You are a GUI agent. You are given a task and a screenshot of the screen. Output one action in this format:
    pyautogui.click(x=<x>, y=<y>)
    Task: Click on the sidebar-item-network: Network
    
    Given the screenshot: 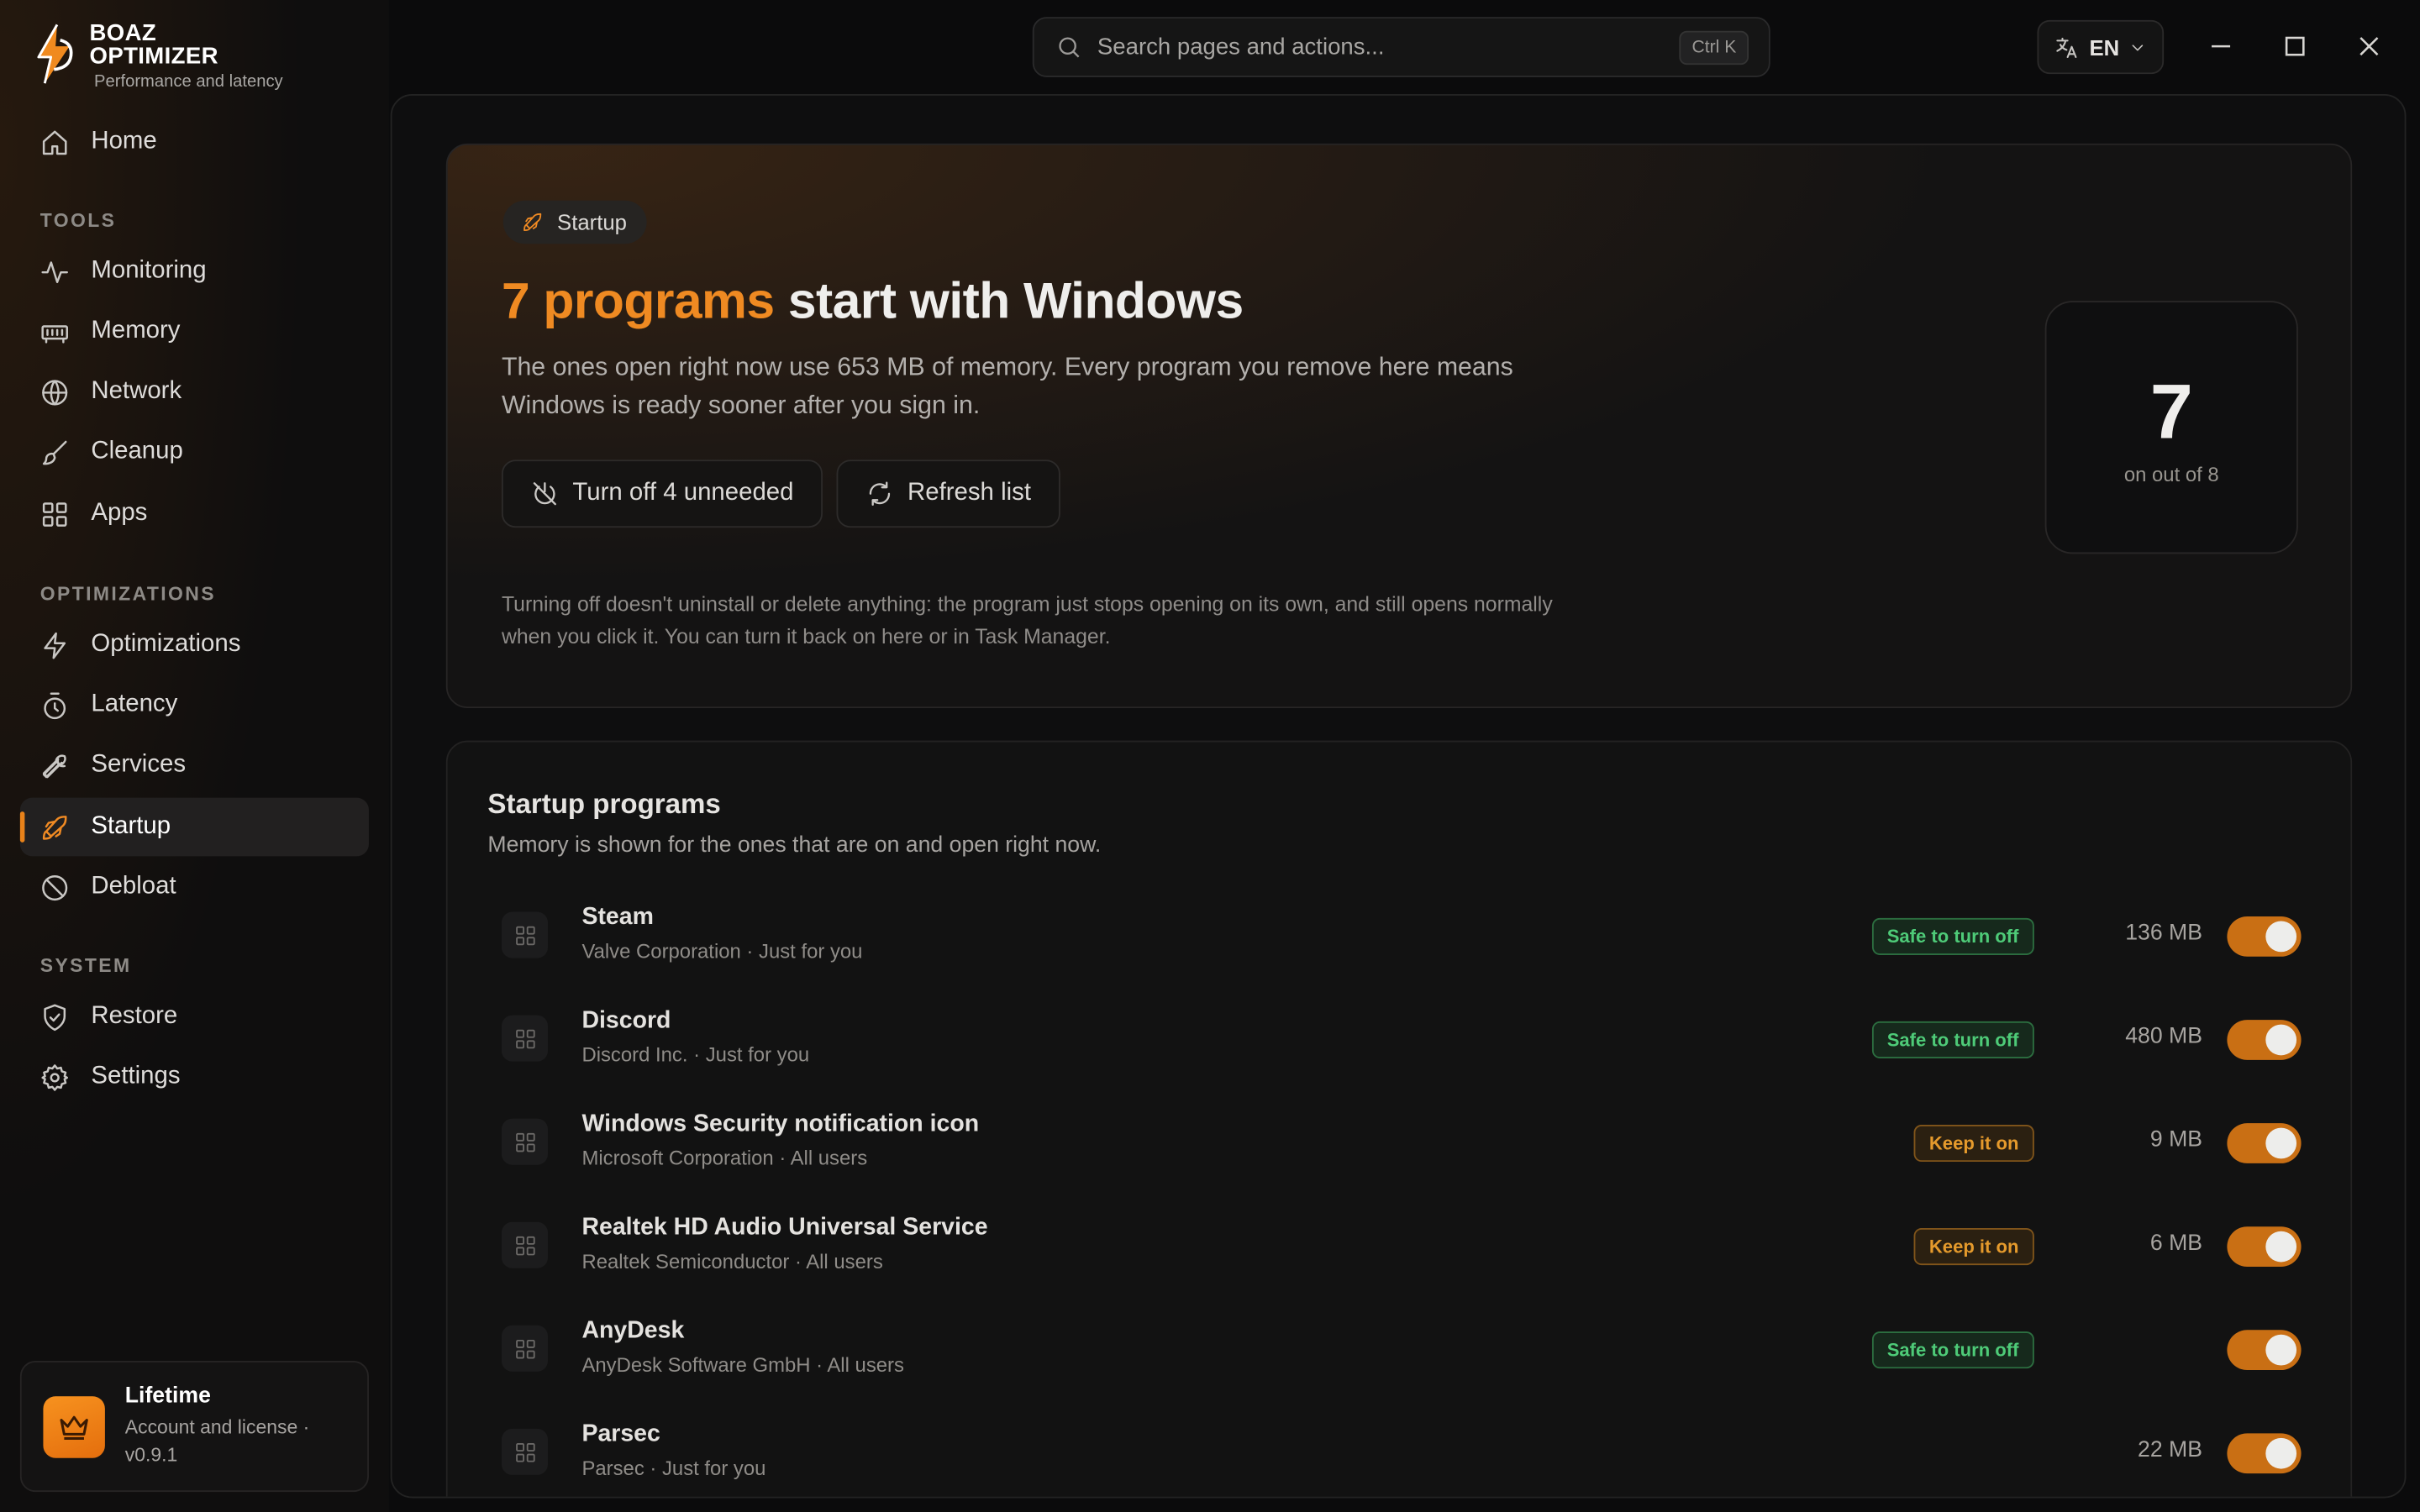 What is the action you would take?
    pyautogui.click(x=195, y=392)
    